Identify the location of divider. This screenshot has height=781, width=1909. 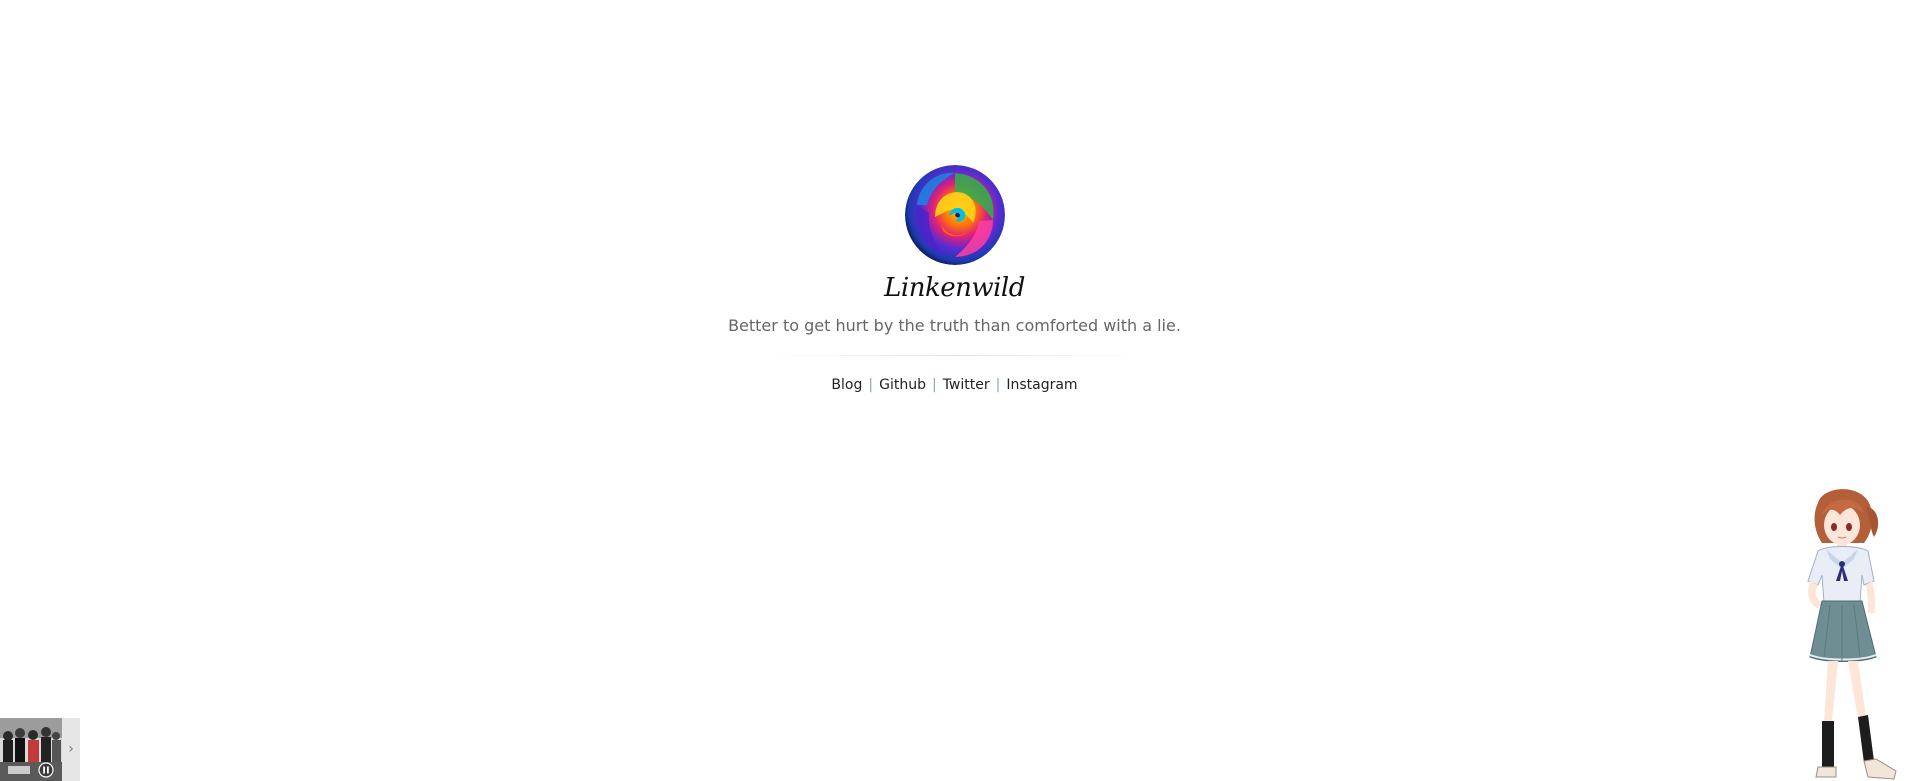
(954, 355).